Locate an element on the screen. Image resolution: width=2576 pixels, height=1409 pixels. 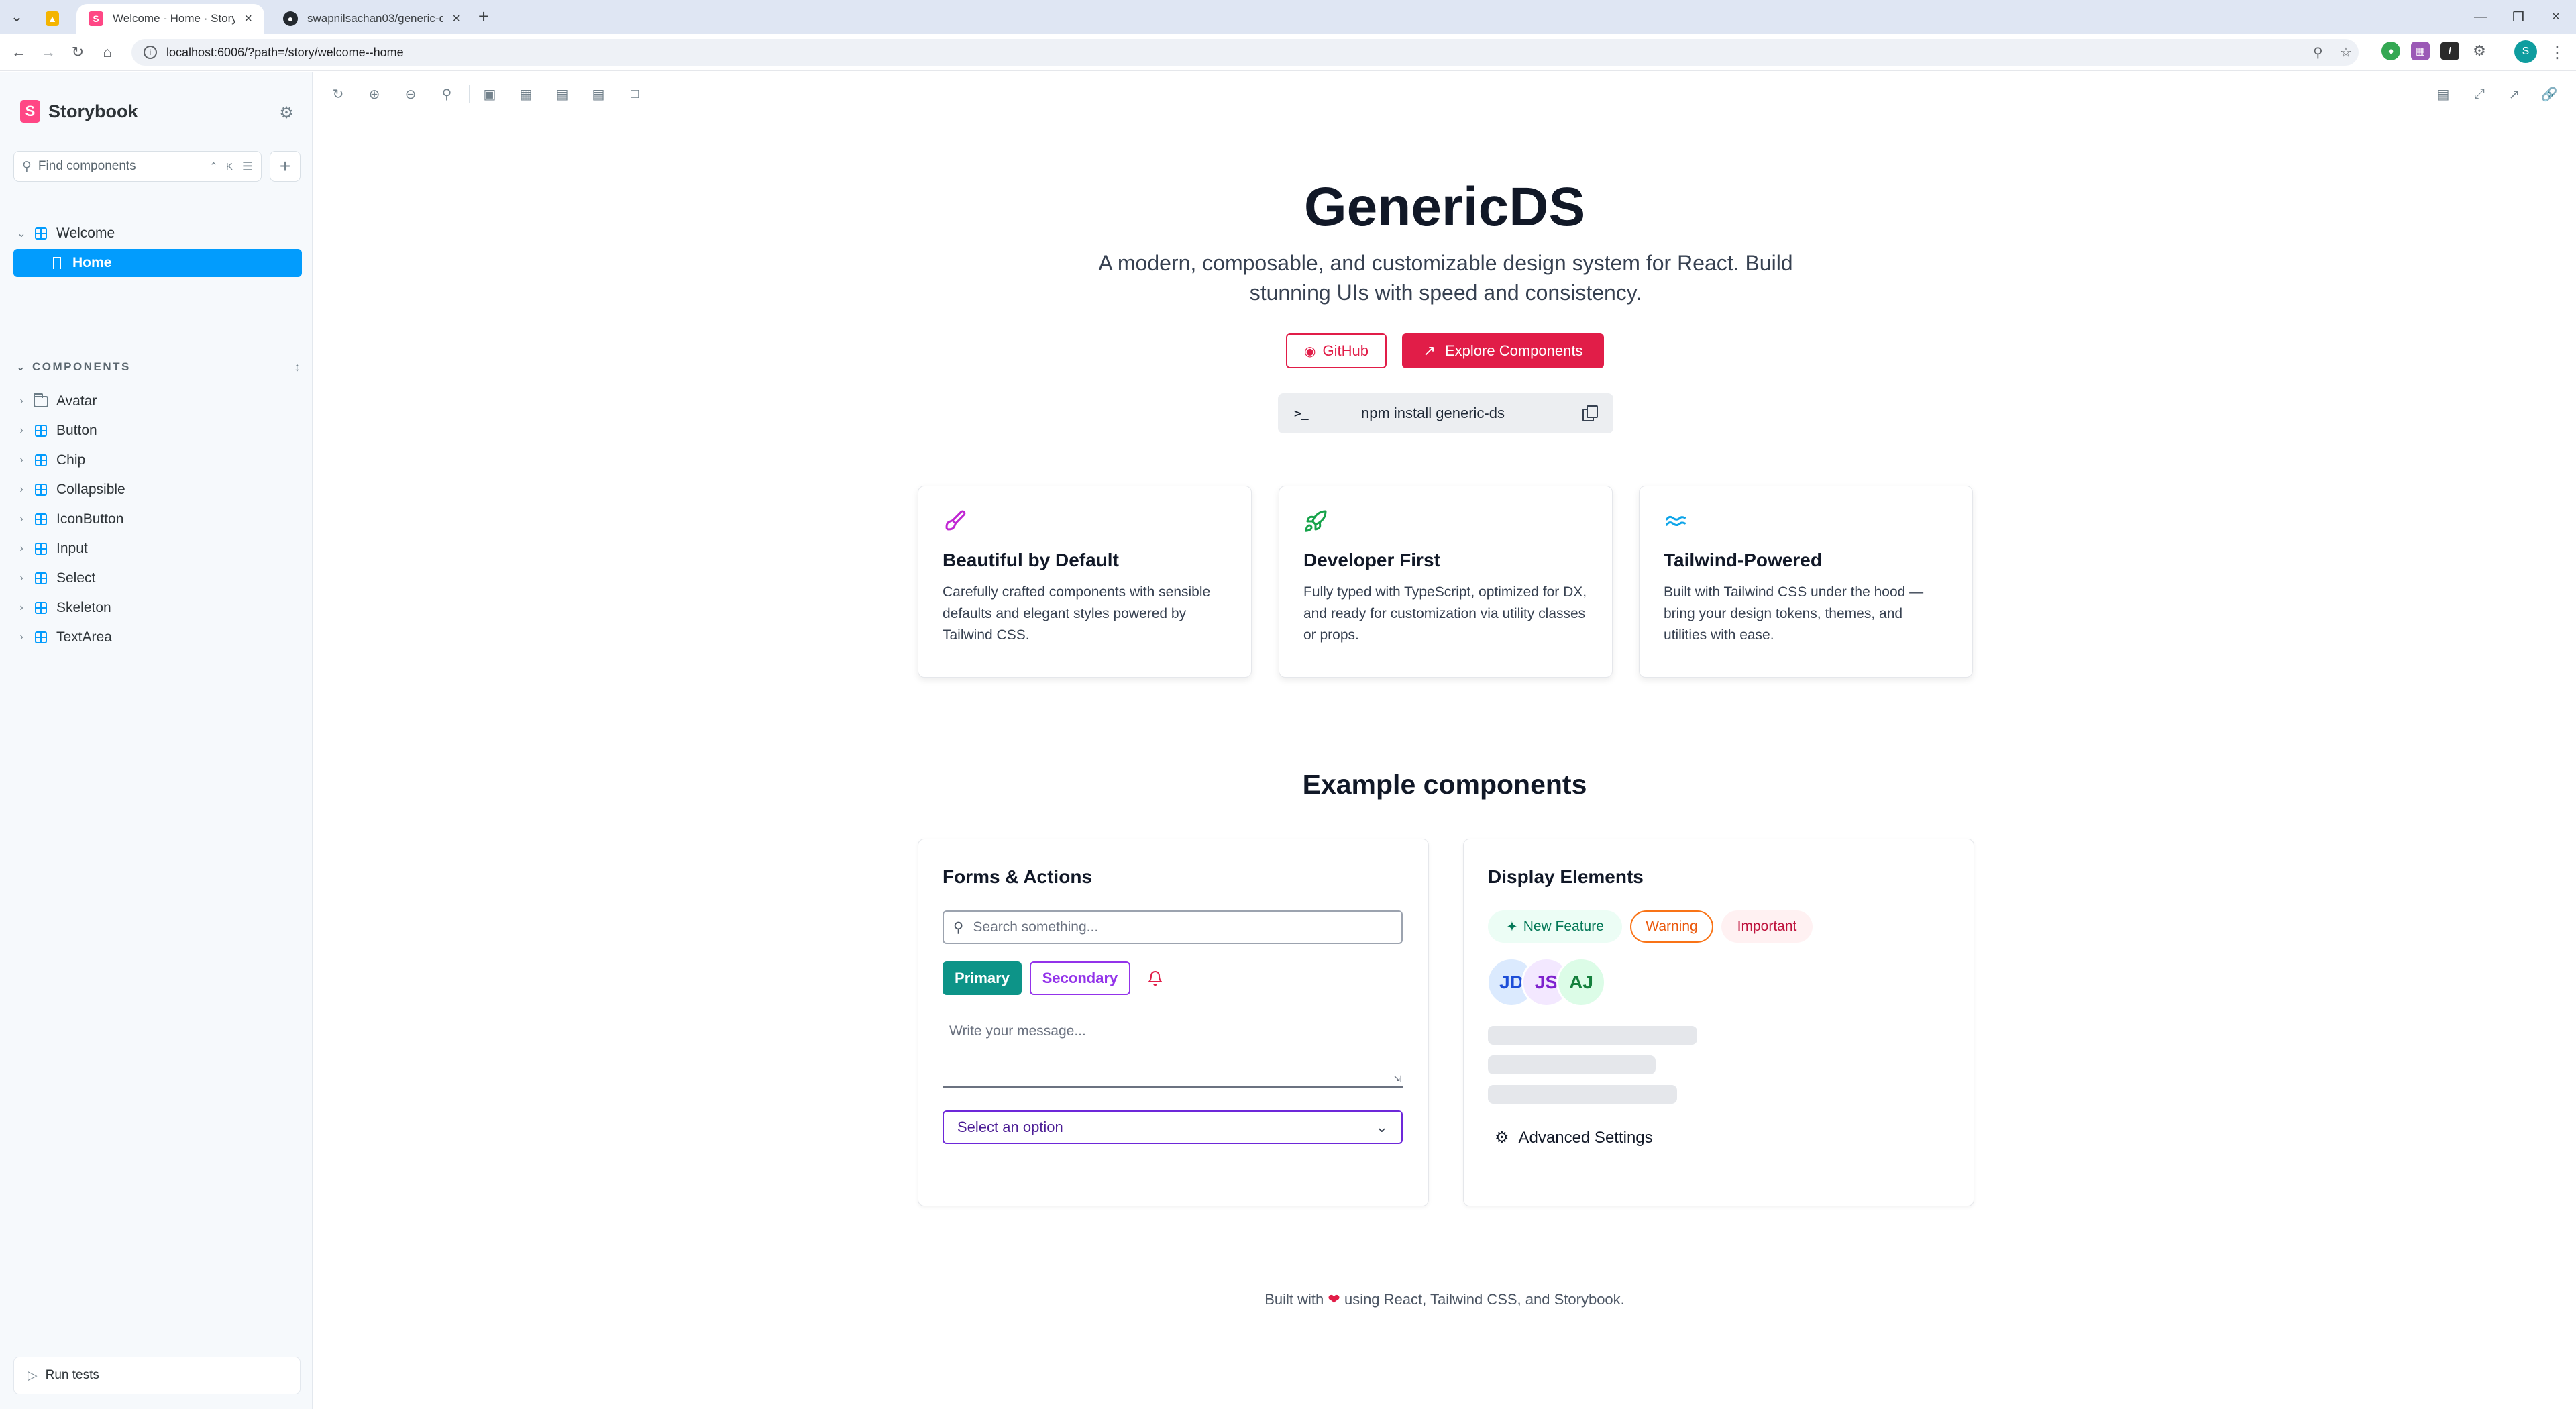
background-icon: ▣ is located at coordinates (490, 94).